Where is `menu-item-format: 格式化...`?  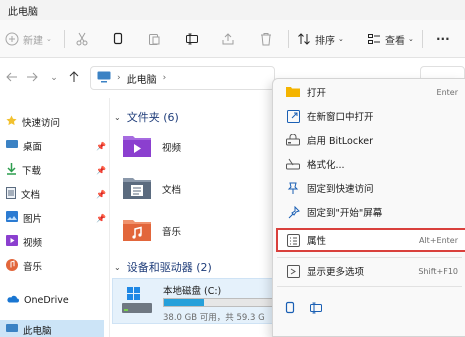 menu-item-format: 格式化... is located at coordinates (371, 164).